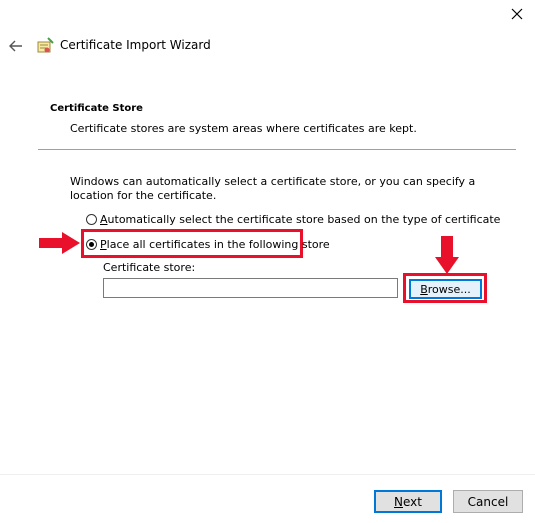  I want to click on window-title: Certificate Import Wizard, so click(135, 45).